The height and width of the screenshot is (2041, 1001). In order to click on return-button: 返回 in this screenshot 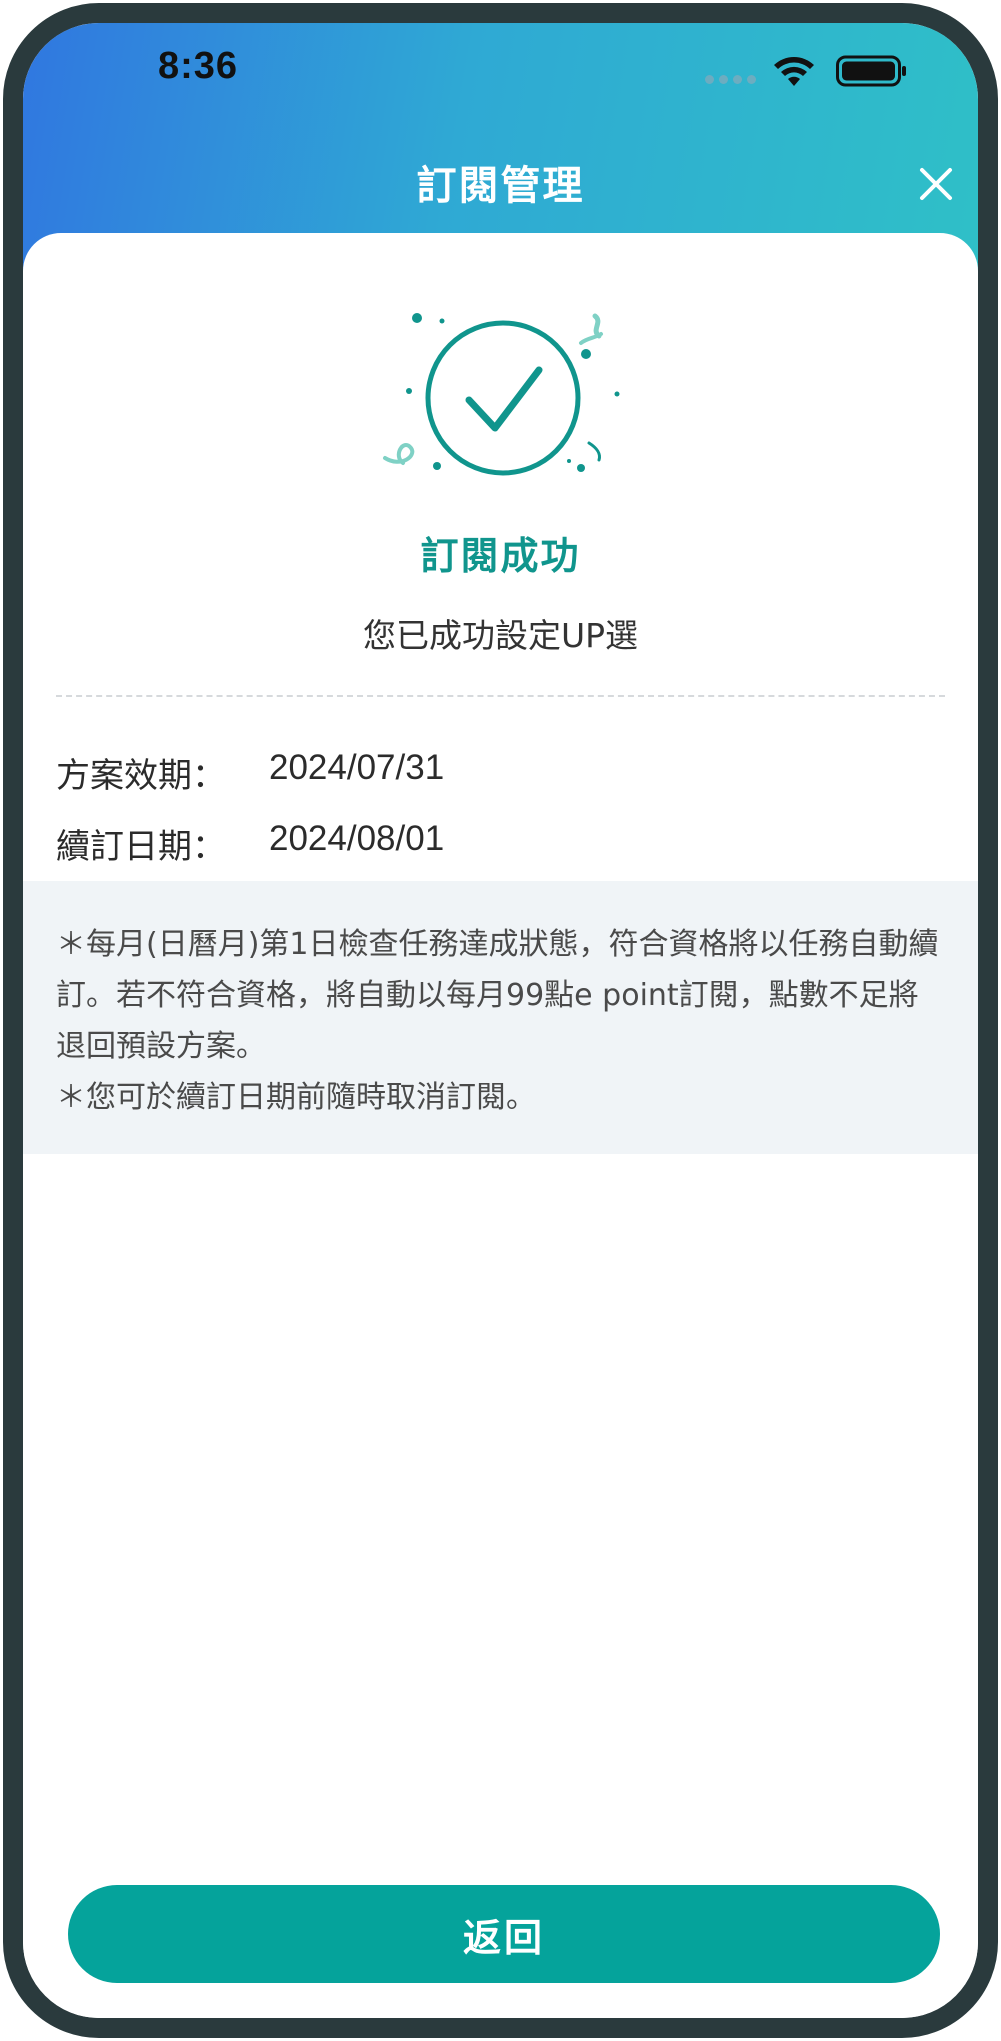, I will do `click(504, 1934)`.